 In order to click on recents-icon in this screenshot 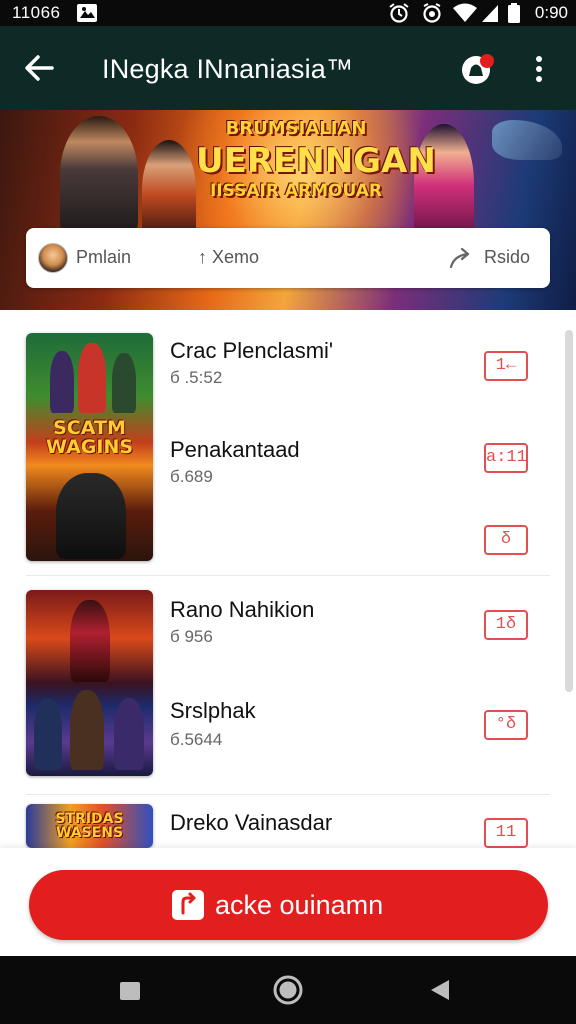, I will do `click(130, 992)`.